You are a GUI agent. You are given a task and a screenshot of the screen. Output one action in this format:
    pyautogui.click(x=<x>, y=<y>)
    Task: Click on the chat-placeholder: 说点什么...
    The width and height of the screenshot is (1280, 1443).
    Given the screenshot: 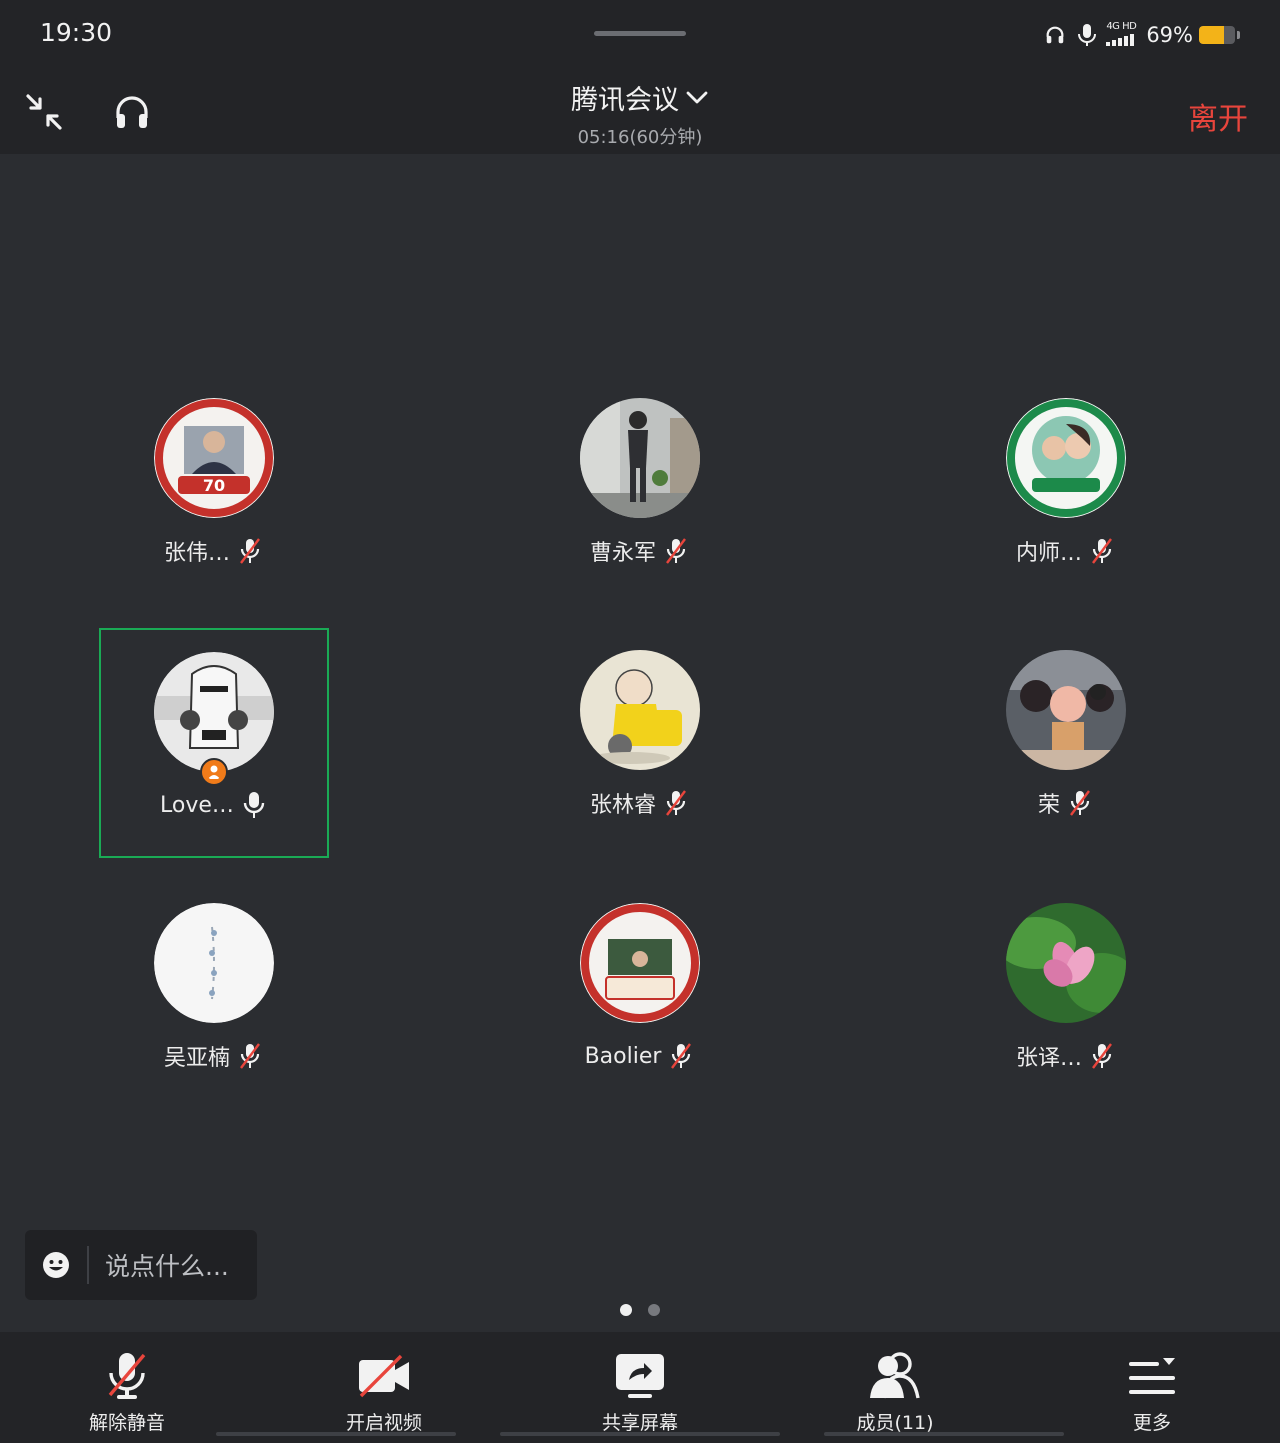 What is the action you would take?
    pyautogui.click(x=167, y=1266)
    